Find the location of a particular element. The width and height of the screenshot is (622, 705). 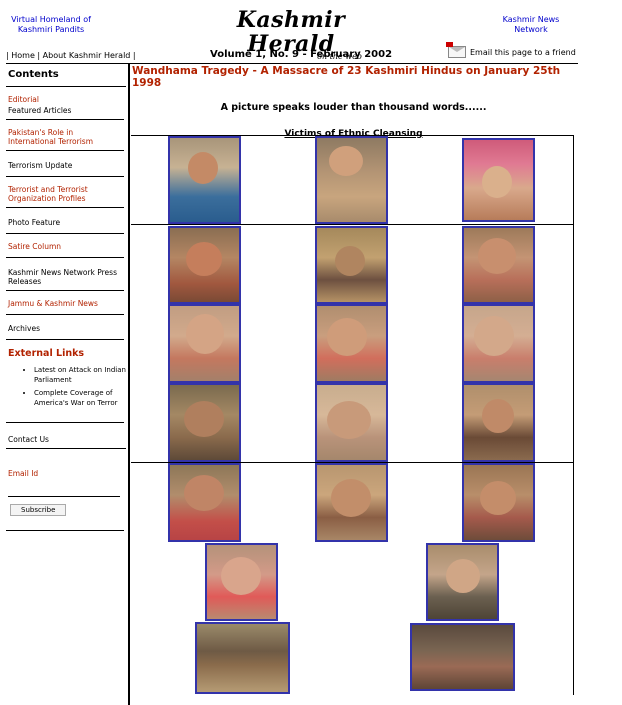

contact-us-link: Contact Us is located at coordinates (66, 440).